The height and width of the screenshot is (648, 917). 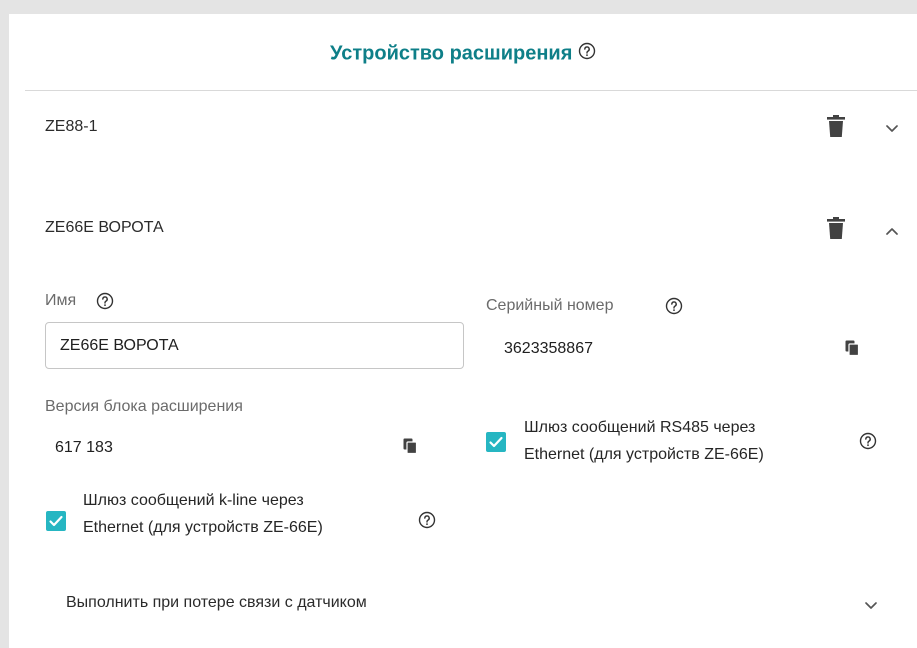 I want to click on version-value: 617 183, so click(x=84, y=447).